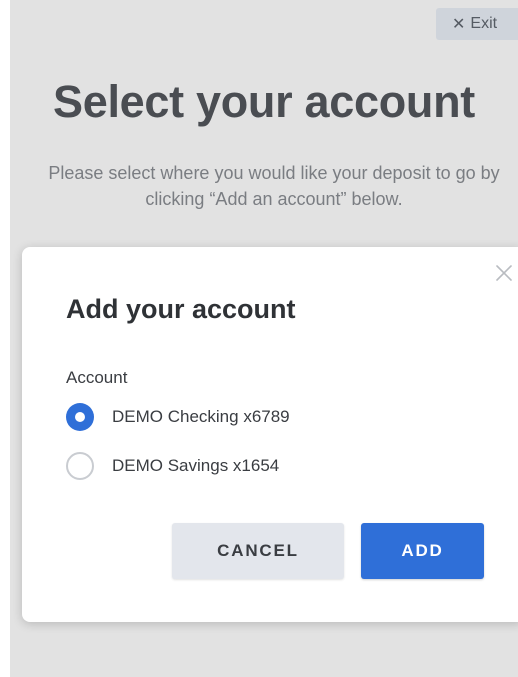 Image resolution: width=518 pixels, height=677 pixels. Describe the element at coordinates (181, 309) in the screenshot. I see `modal-title: Add your account` at that location.